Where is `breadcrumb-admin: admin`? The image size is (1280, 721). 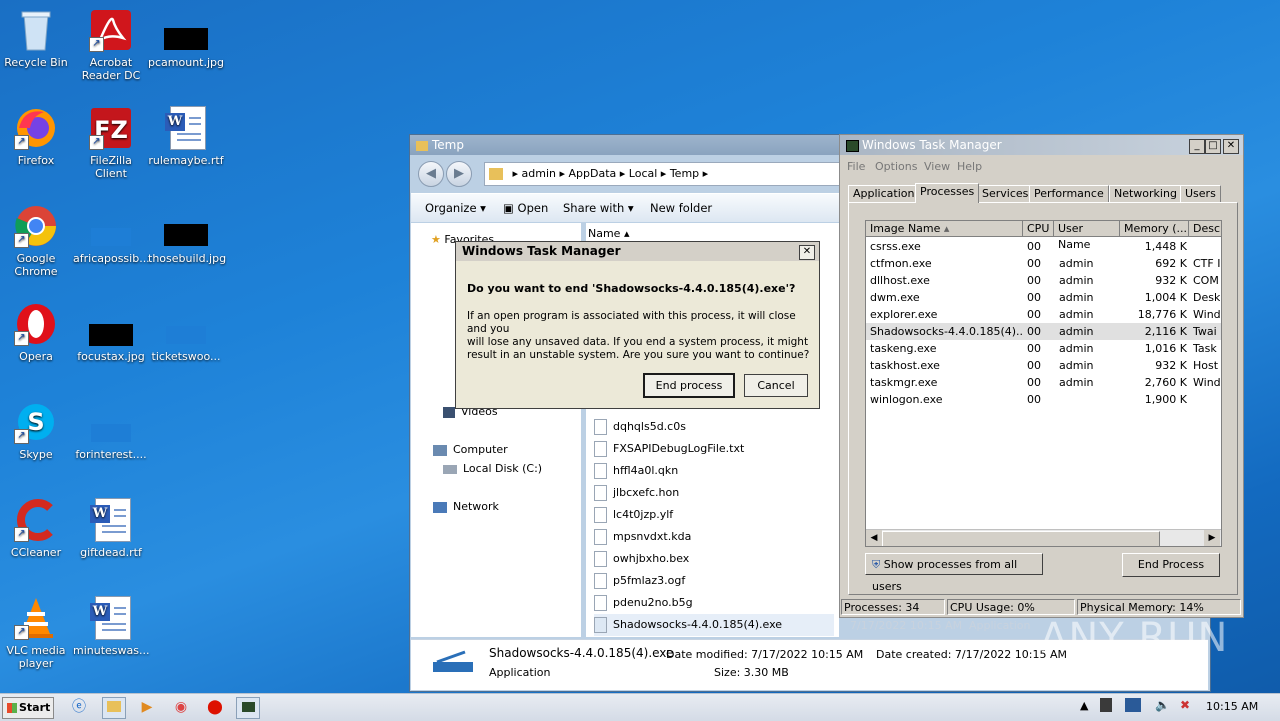
breadcrumb-admin: admin is located at coordinates (539, 173).